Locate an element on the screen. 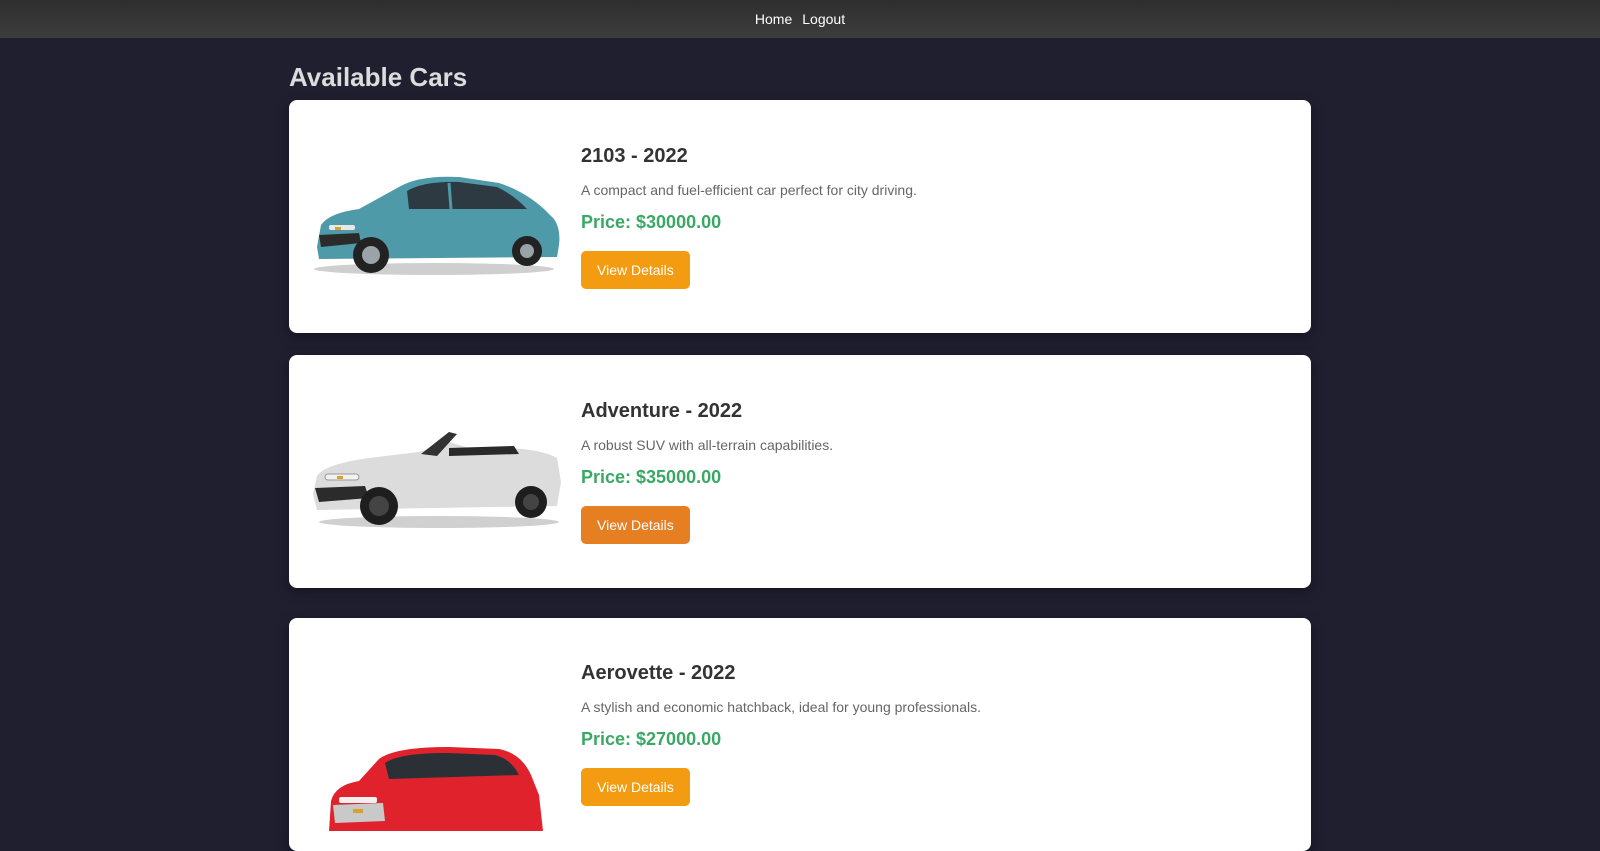 The width and height of the screenshot is (1600, 851). car-title: Adventure - 2022 is located at coordinates (707, 411).